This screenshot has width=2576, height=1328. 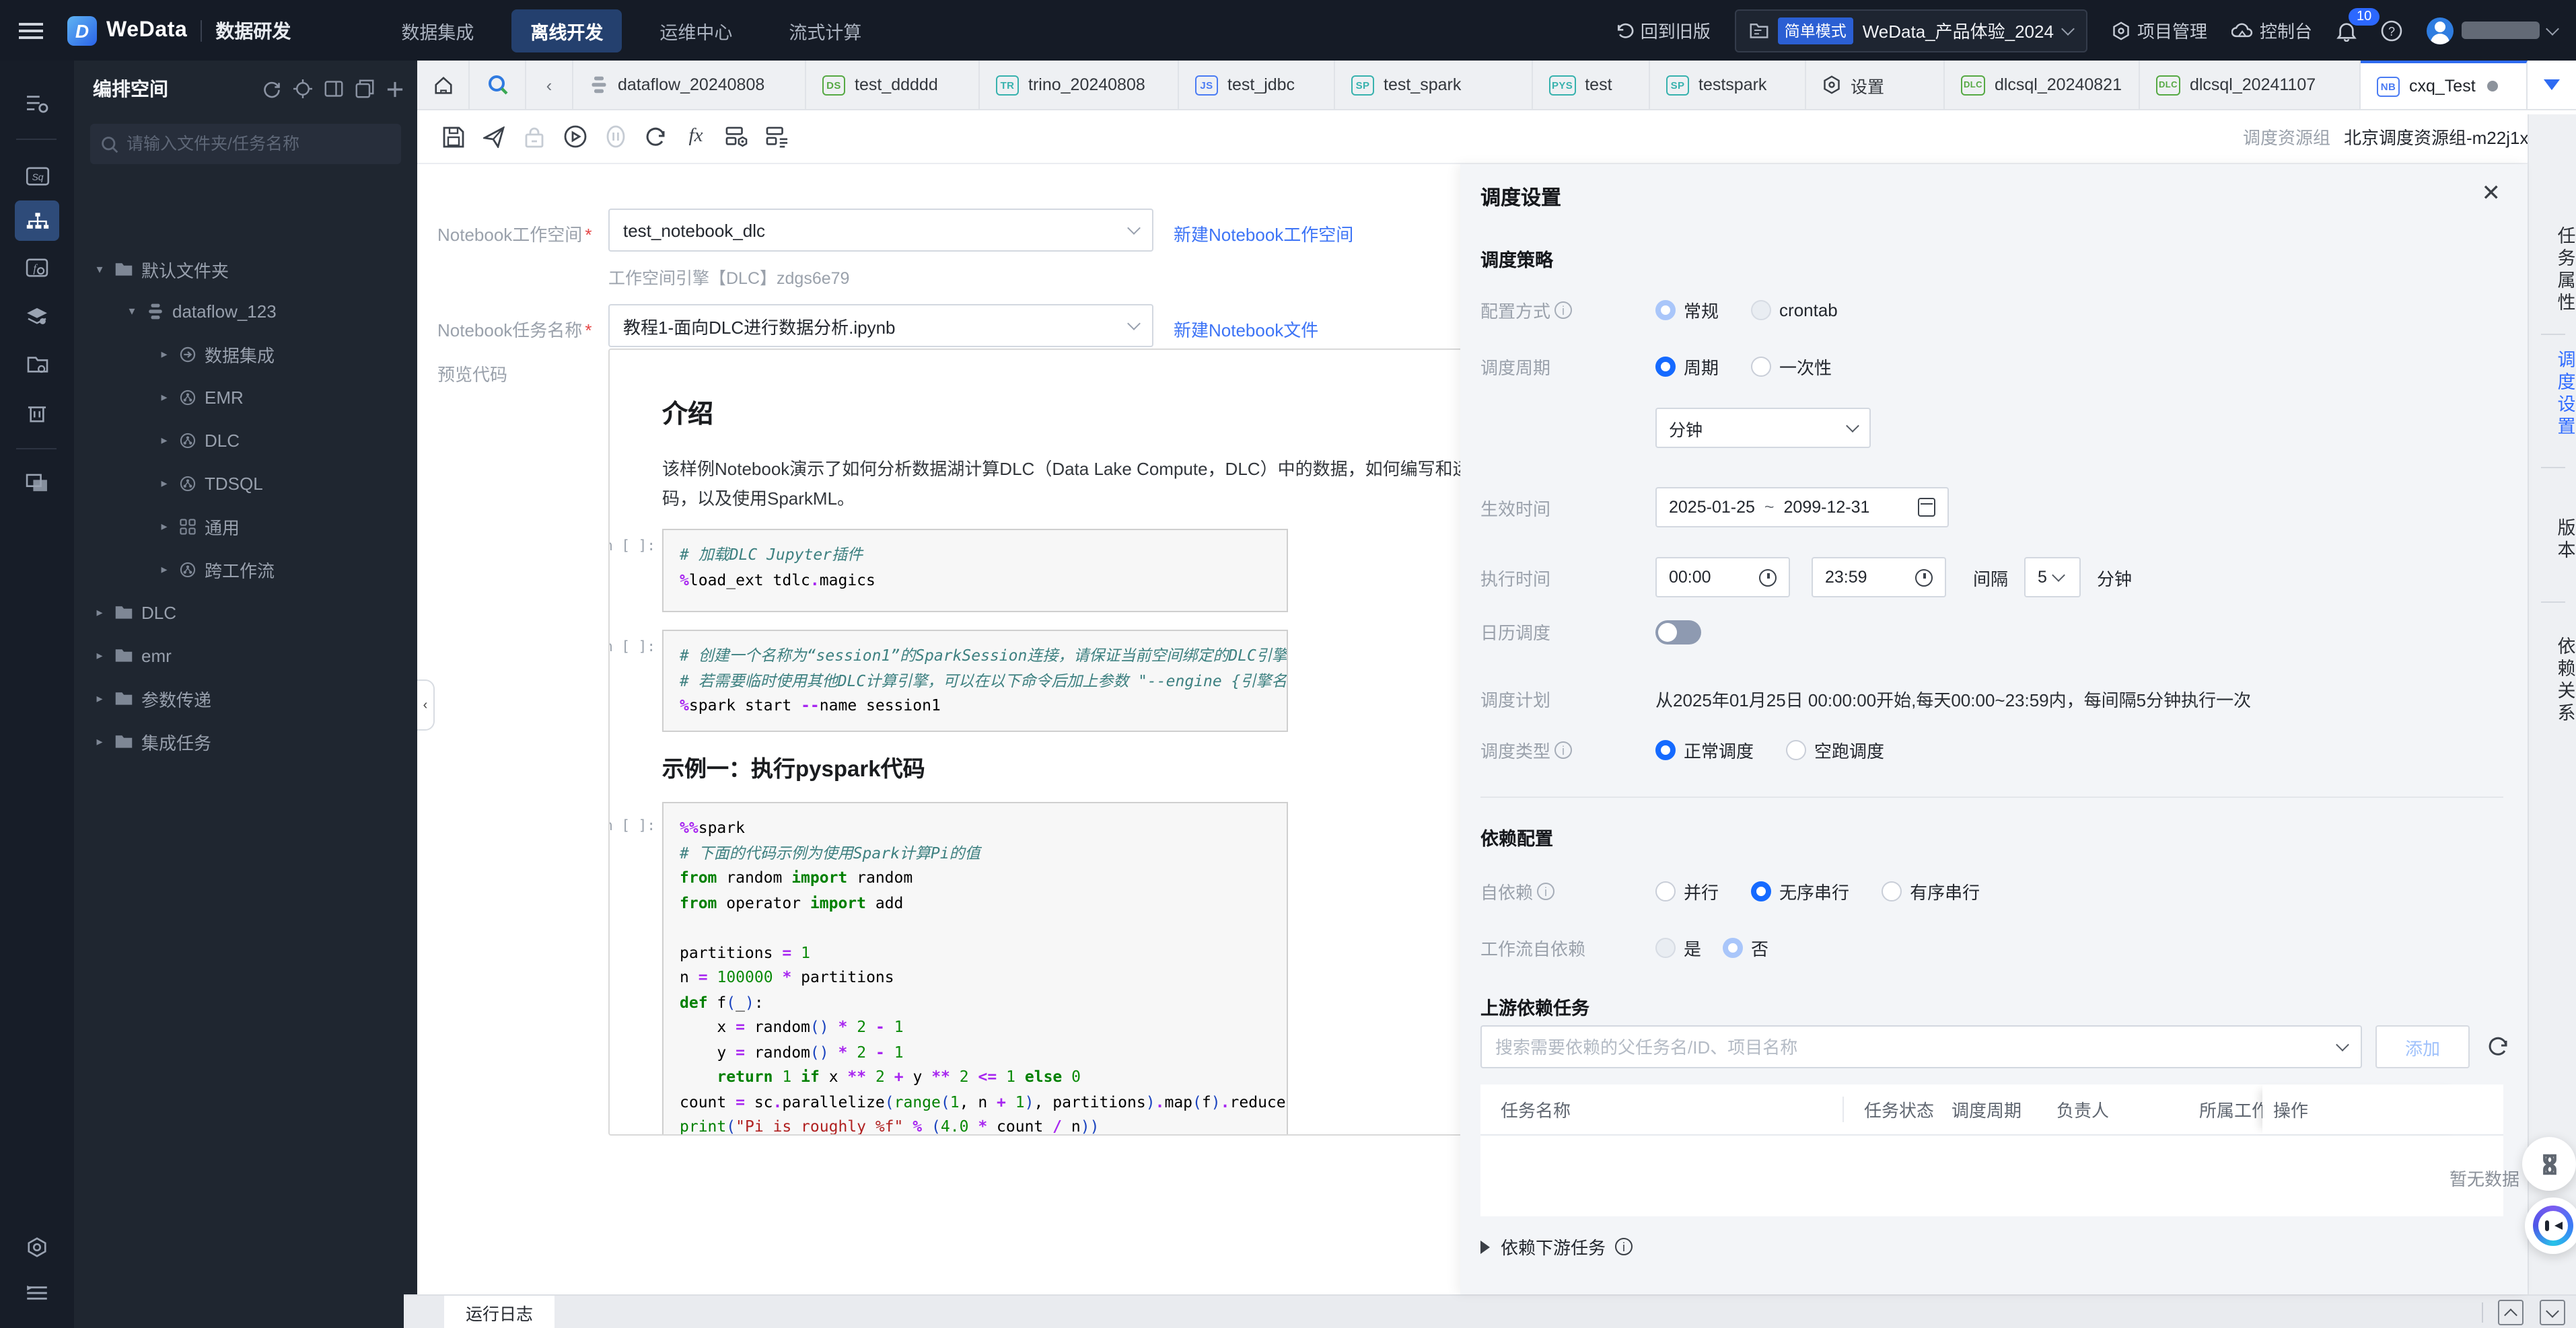 I want to click on col-owner: 负责人, so click(x=2127, y=1109).